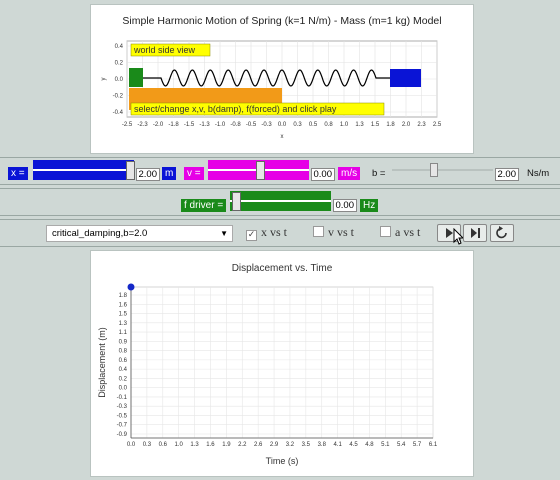 This screenshot has height=480, width=560. I want to click on graph-x-tick: 2.9, so click(274, 445).